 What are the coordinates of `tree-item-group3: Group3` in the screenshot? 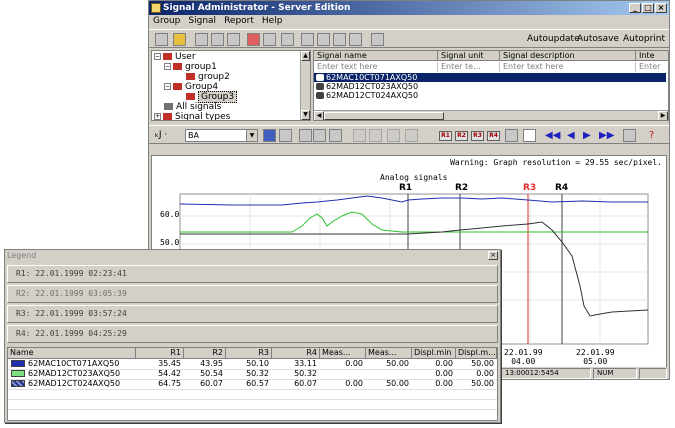 It's located at (212, 97).